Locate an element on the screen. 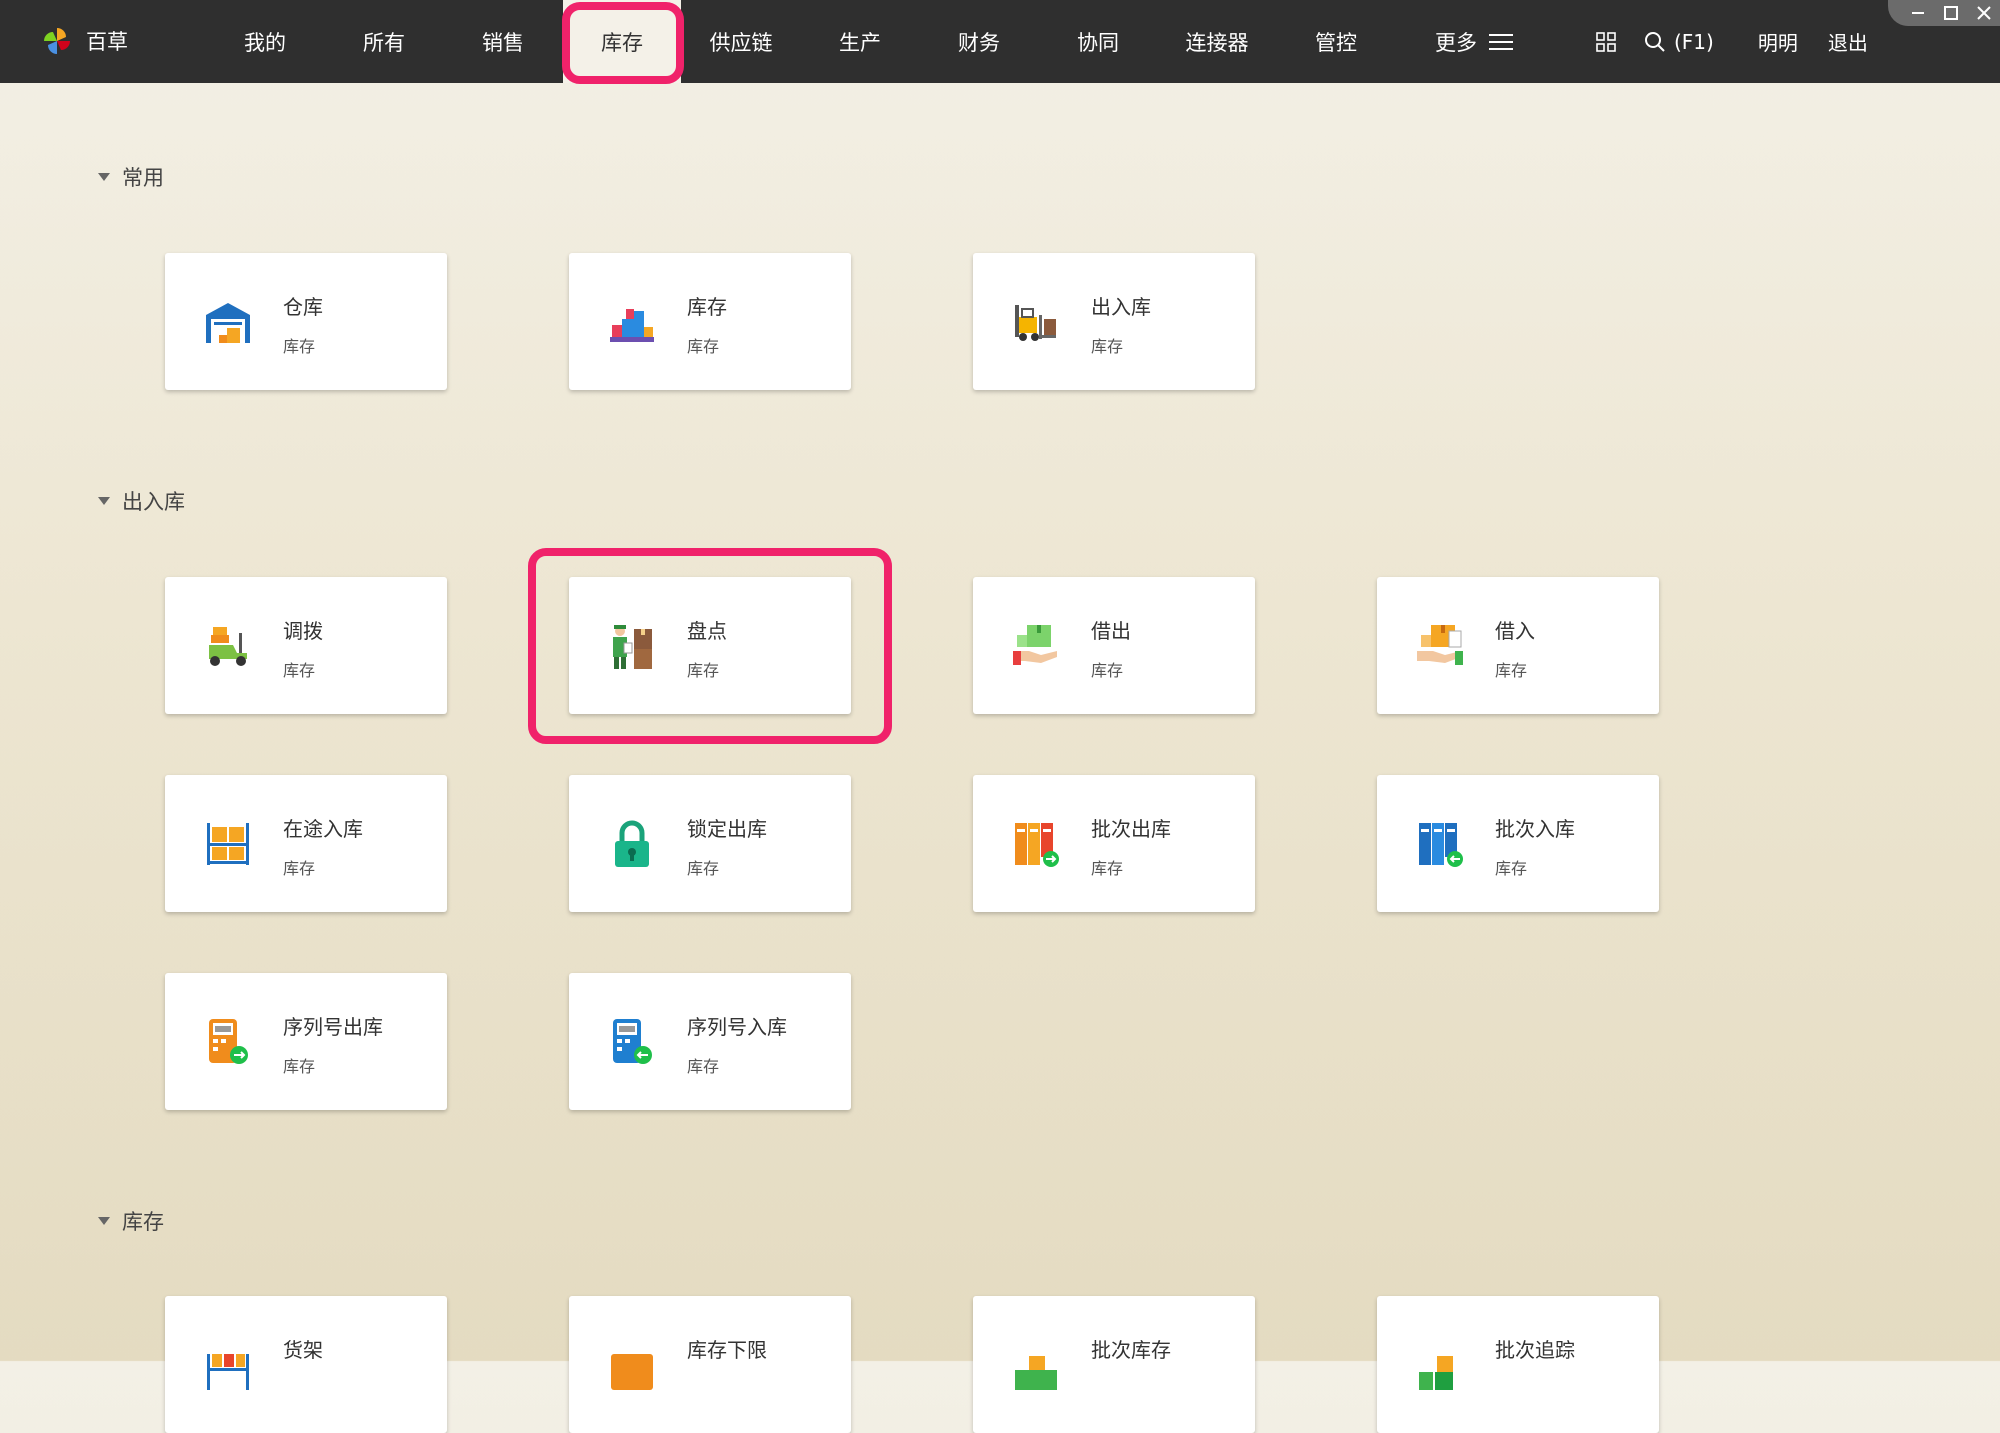 This screenshot has width=2000, height=1433. card-serial-in: 序列号入库 库存 is located at coordinates (710, 1041).